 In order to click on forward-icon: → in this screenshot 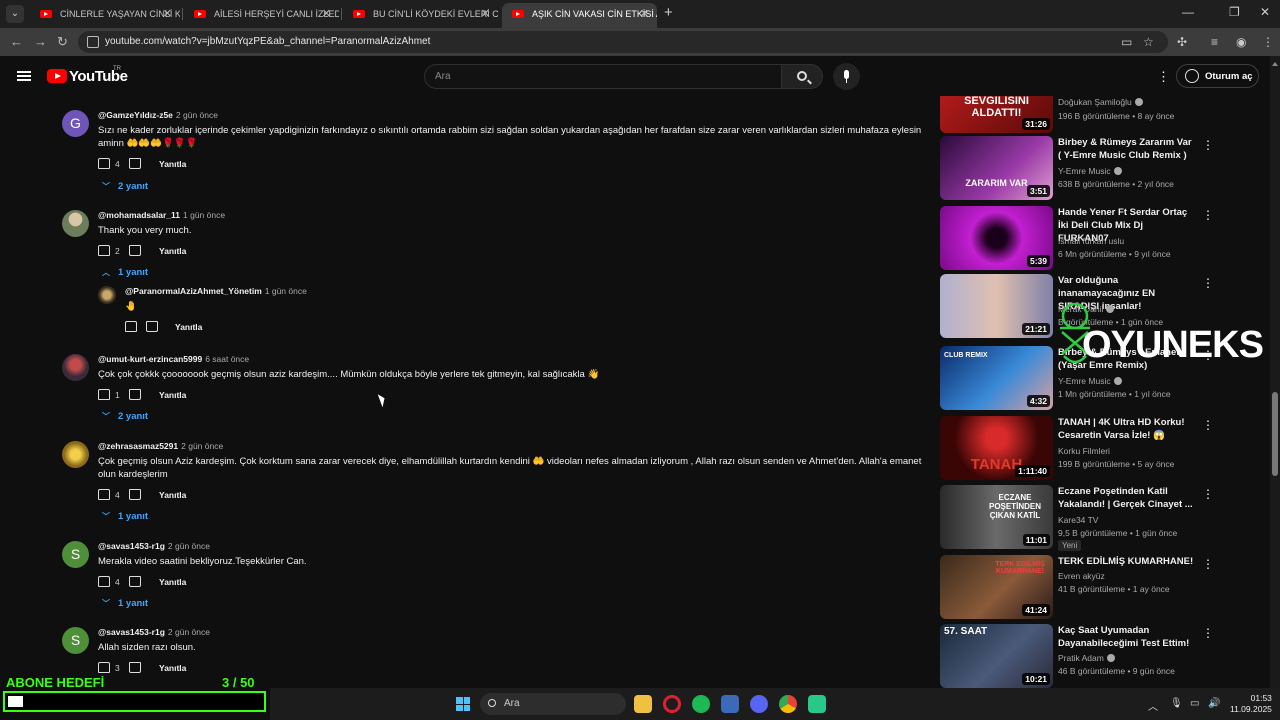, I will do `click(40, 41)`.